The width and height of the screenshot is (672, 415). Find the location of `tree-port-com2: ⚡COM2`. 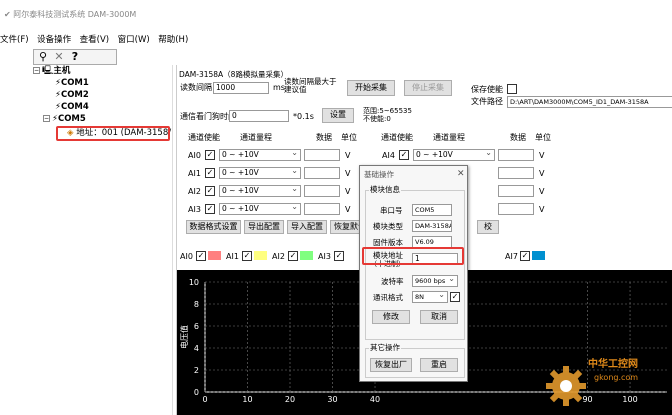

tree-port-com2: ⚡COM2 is located at coordinates (72, 95).